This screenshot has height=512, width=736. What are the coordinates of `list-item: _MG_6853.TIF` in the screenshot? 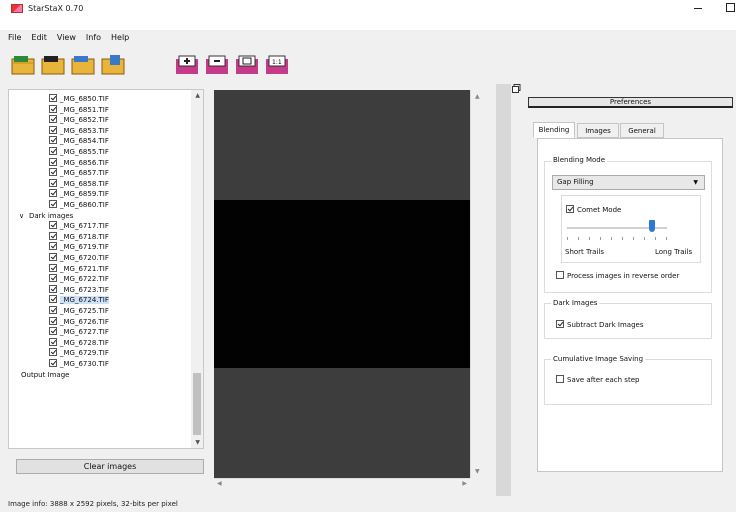 It's located at (79, 131).